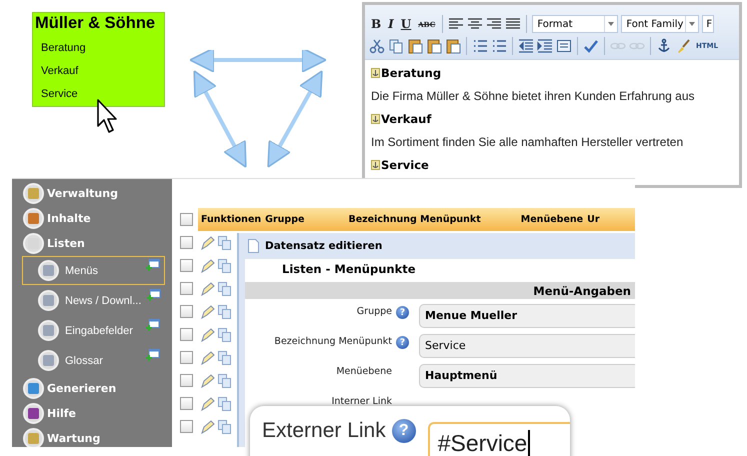 The image size is (747, 456). Describe the element at coordinates (186, 219) in the screenshot. I see `select-all-checkbox` at that location.